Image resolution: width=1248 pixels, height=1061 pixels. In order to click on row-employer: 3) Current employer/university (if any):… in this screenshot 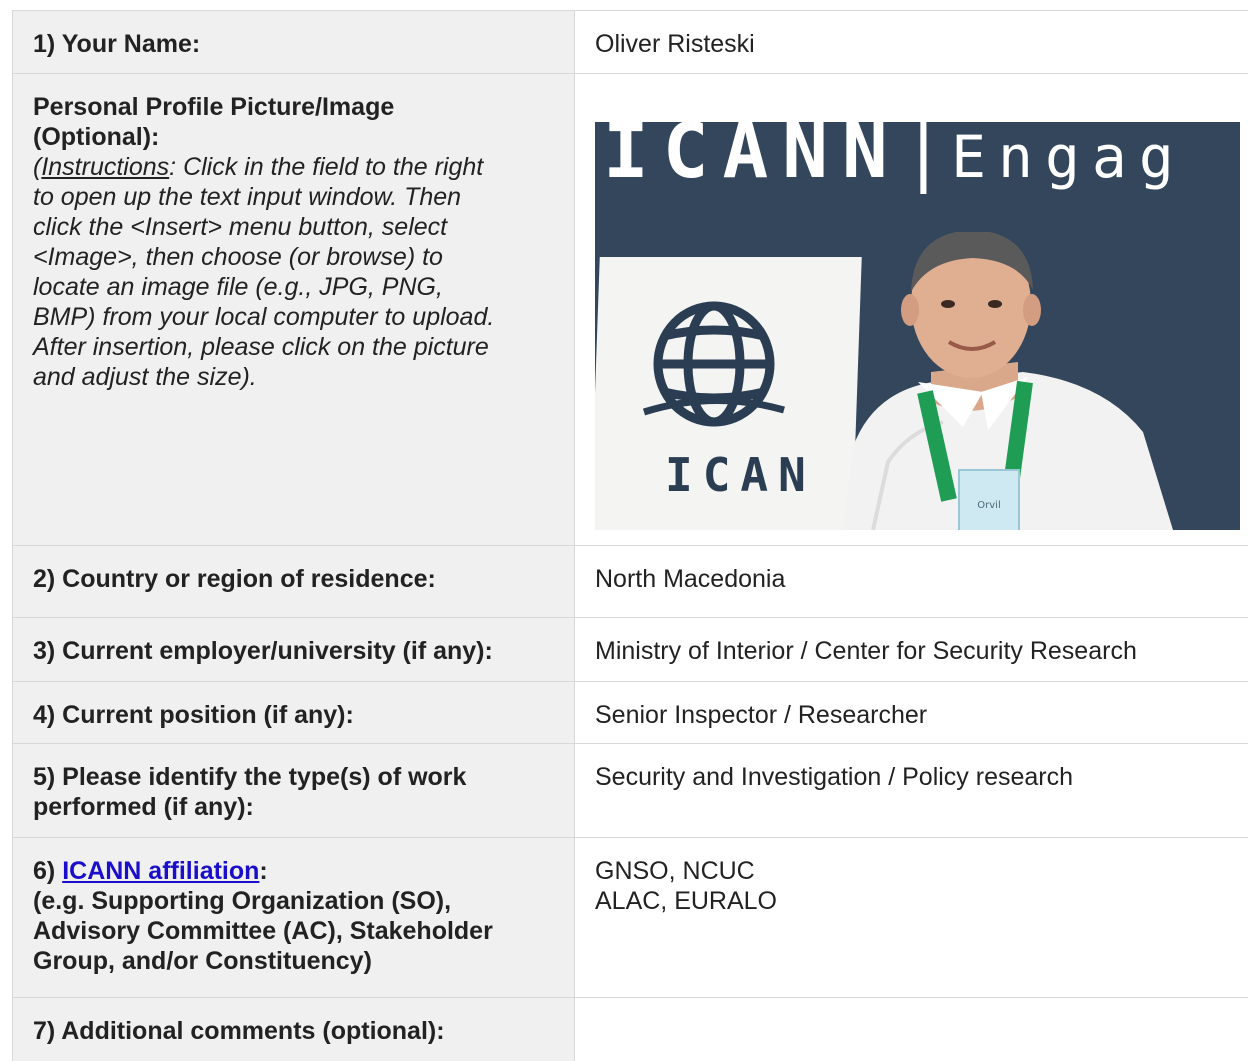, I will do `click(630, 649)`.